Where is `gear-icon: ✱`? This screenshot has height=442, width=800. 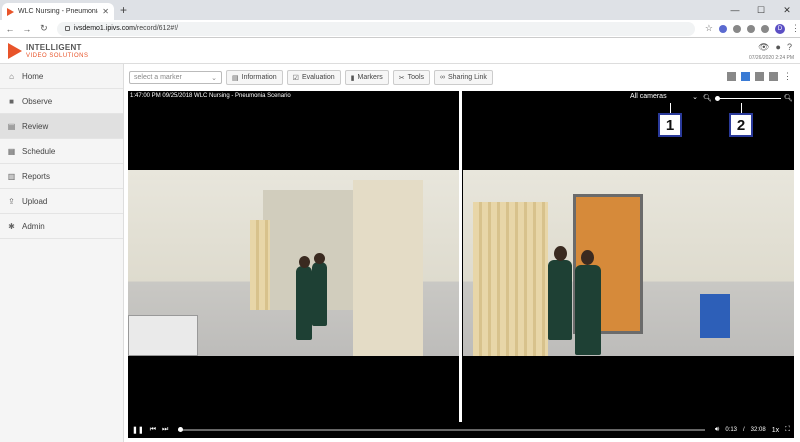
gear-icon: ✱ is located at coordinates (11, 226).